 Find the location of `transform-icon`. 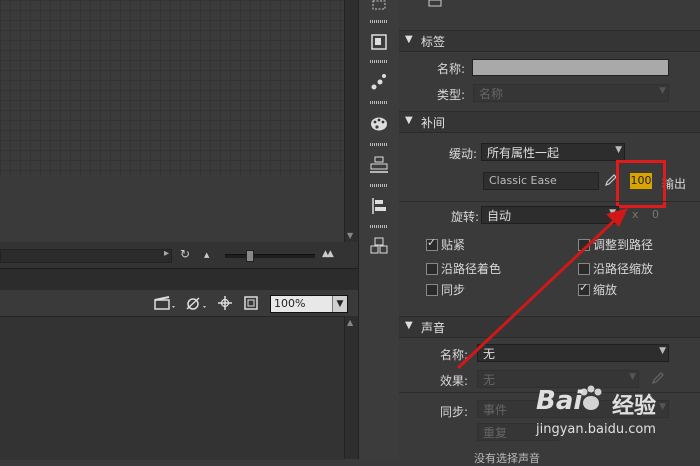

transform-icon is located at coordinates (379, 246).